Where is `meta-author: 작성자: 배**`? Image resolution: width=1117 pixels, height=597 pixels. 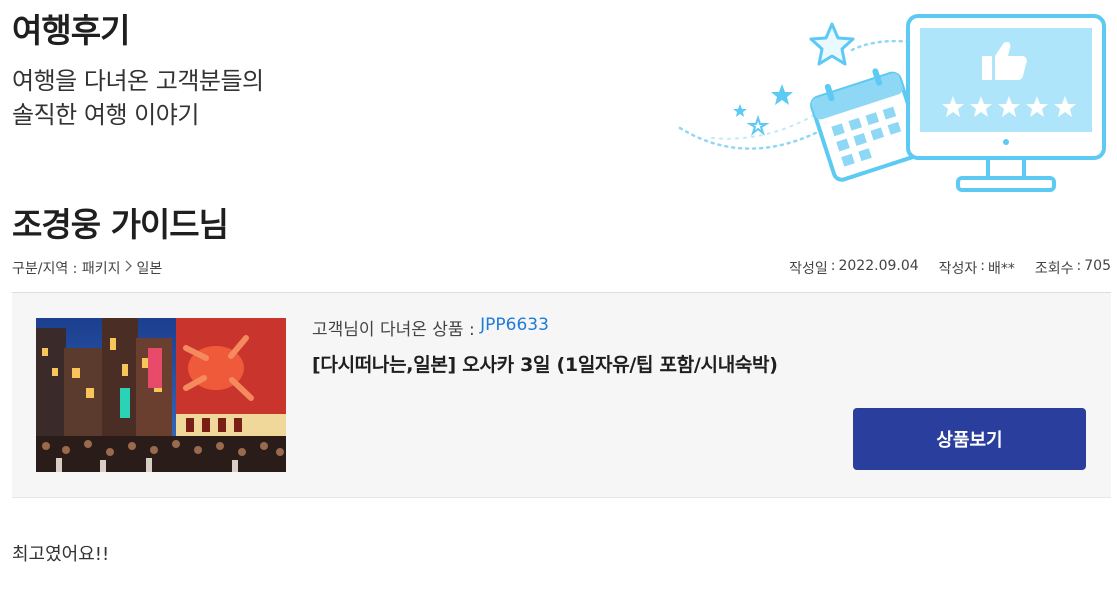
meta-author: 작성자: 배** is located at coordinates (976, 267).